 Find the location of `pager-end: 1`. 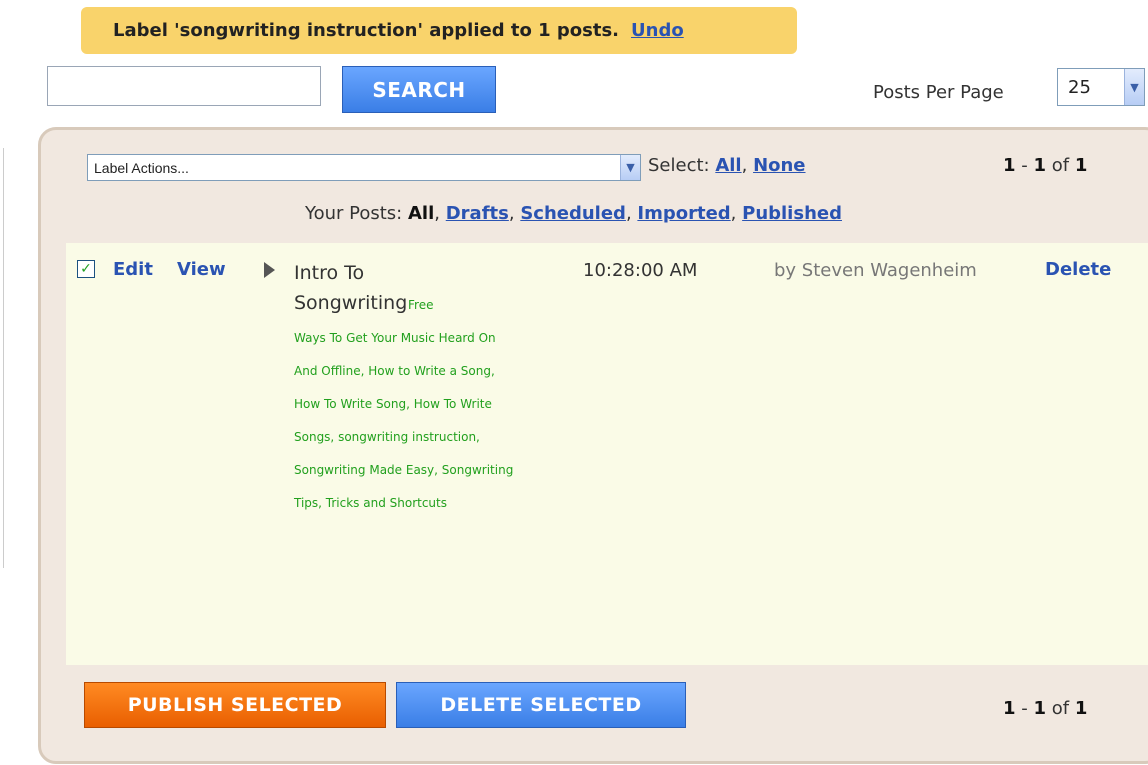

pager-end: 1 is located at coordinates (1040, 165).